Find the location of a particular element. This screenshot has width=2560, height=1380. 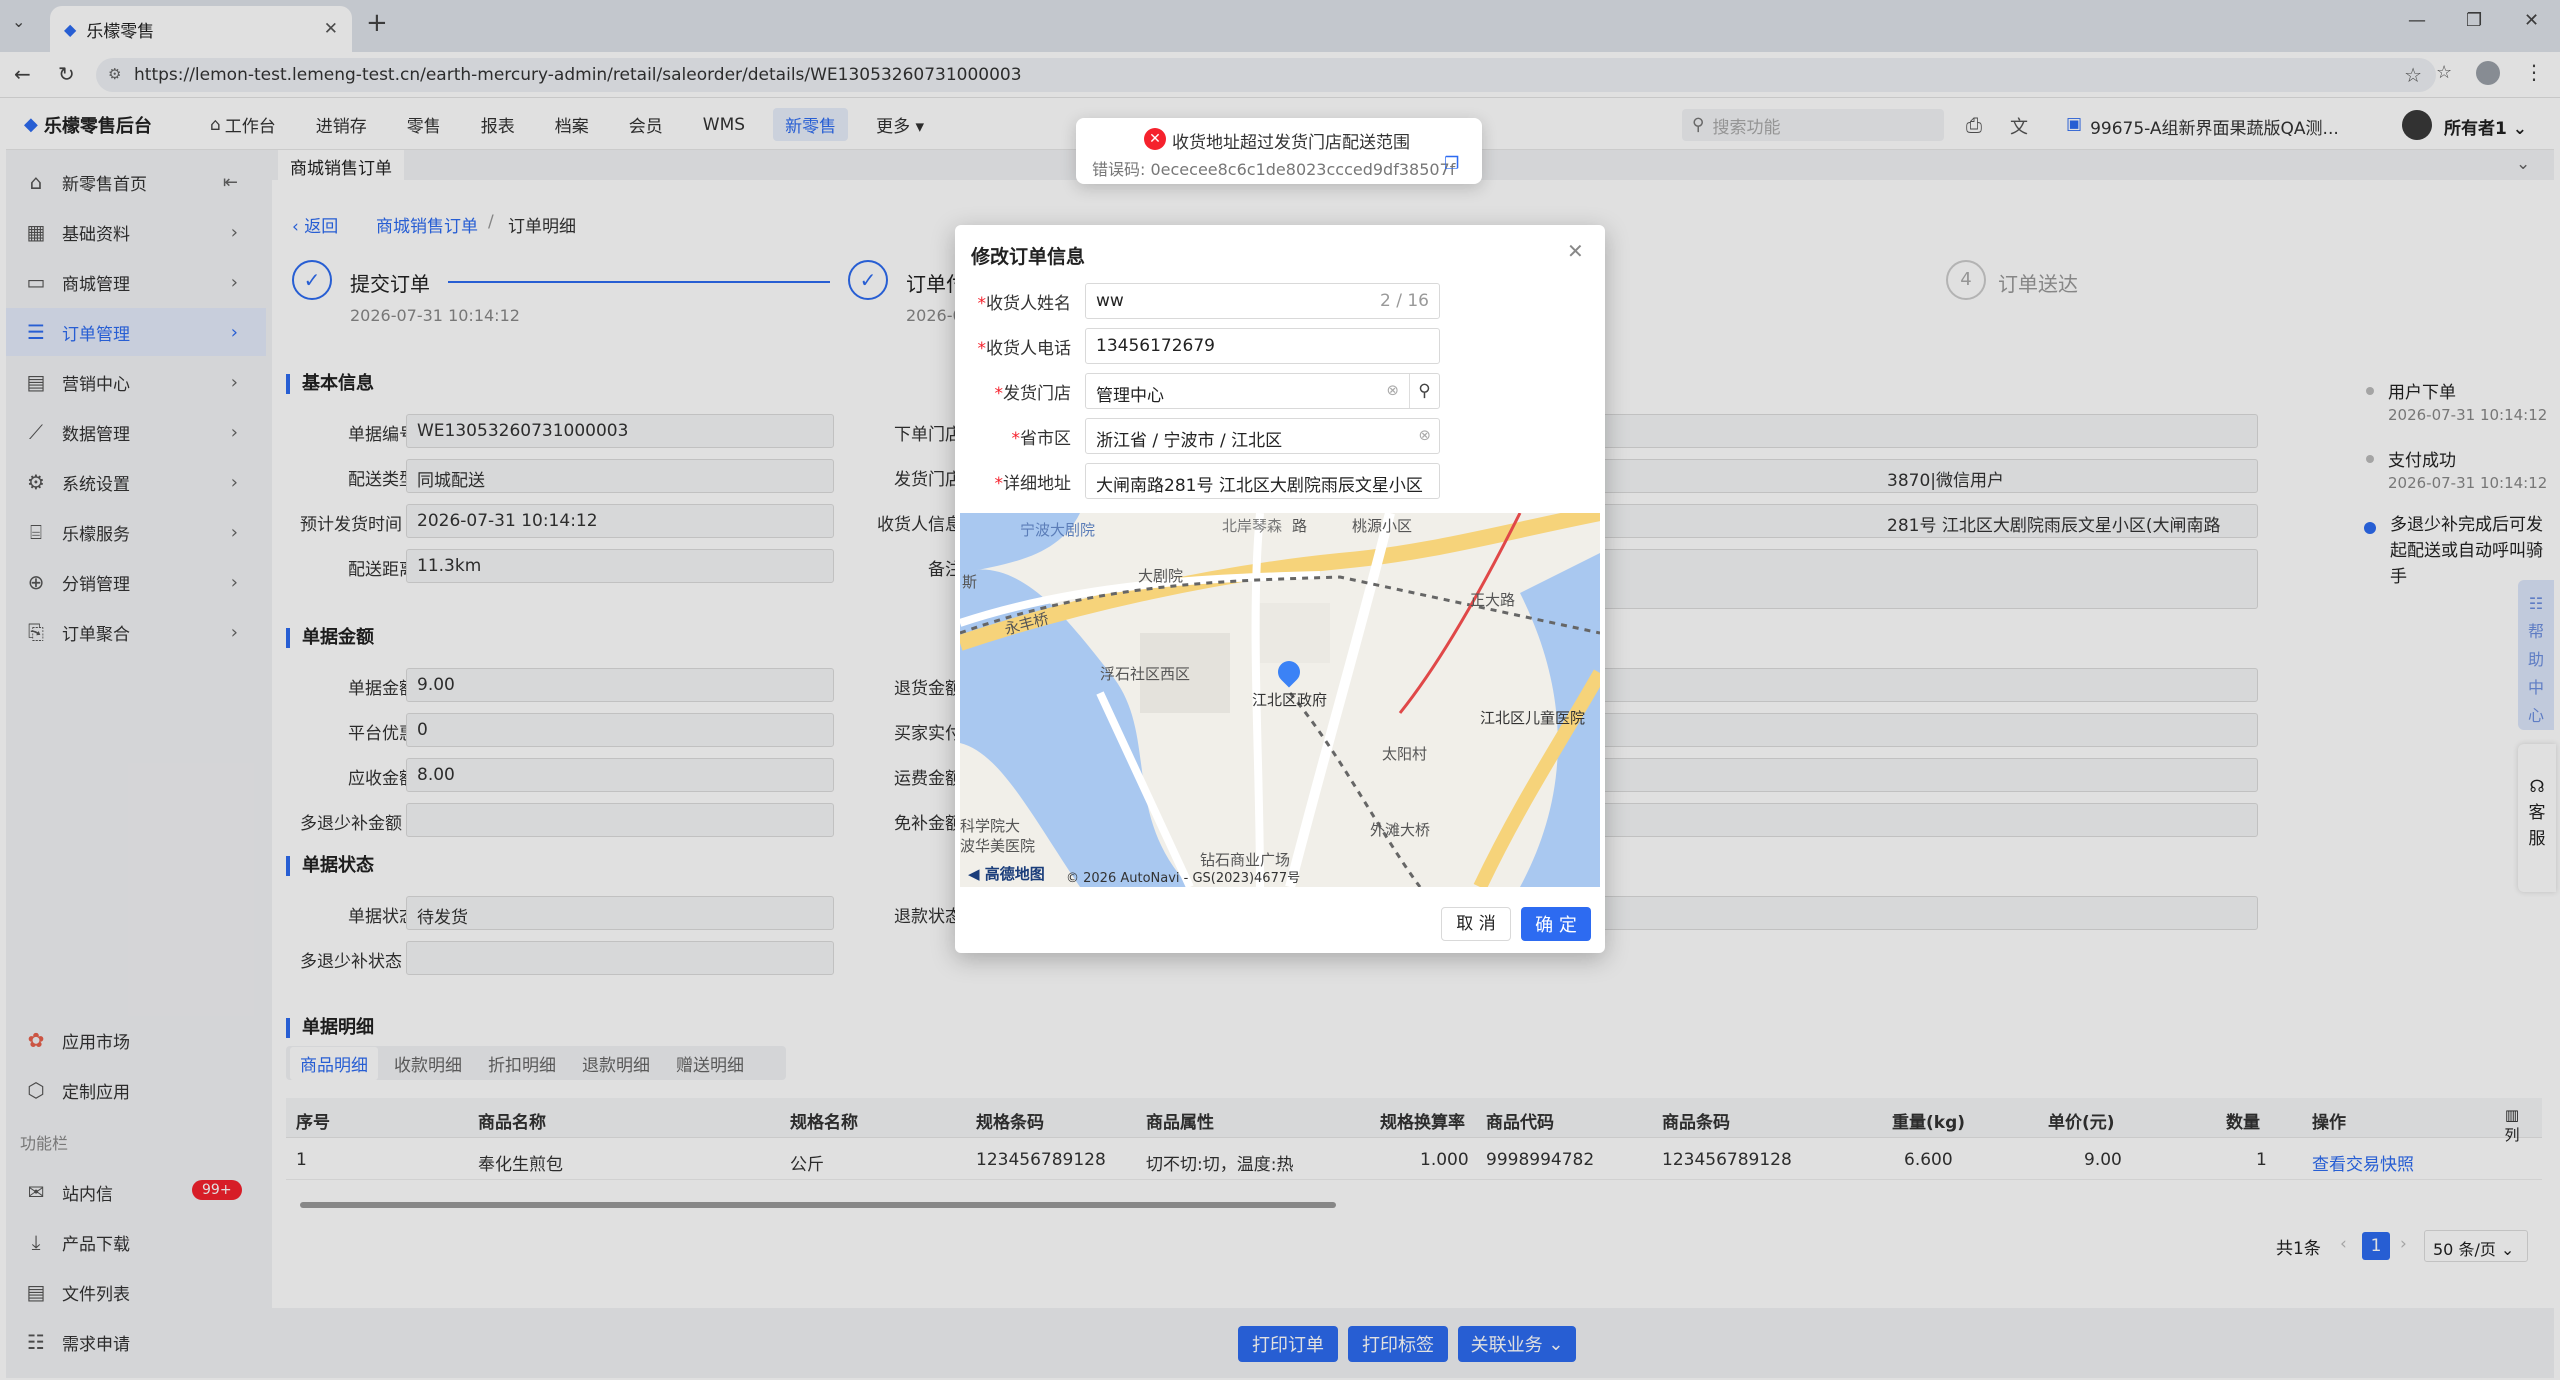

cancel-button: 取 消 is located at coordinates (1476, 924).